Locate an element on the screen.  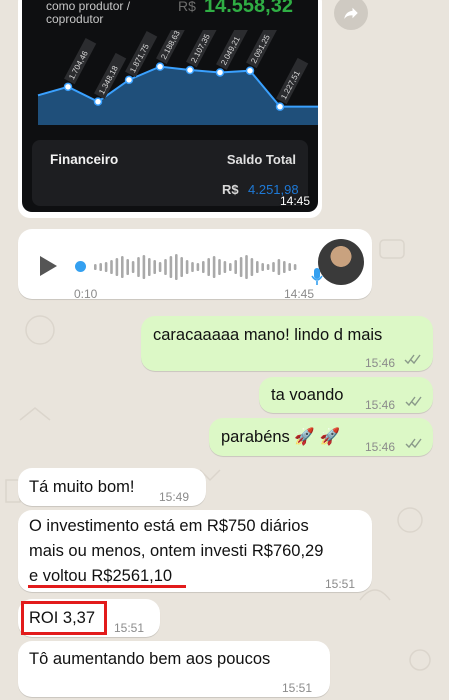
message-text: caracaaaaa mano! lindo d mais is located at coordinates (268, 335).